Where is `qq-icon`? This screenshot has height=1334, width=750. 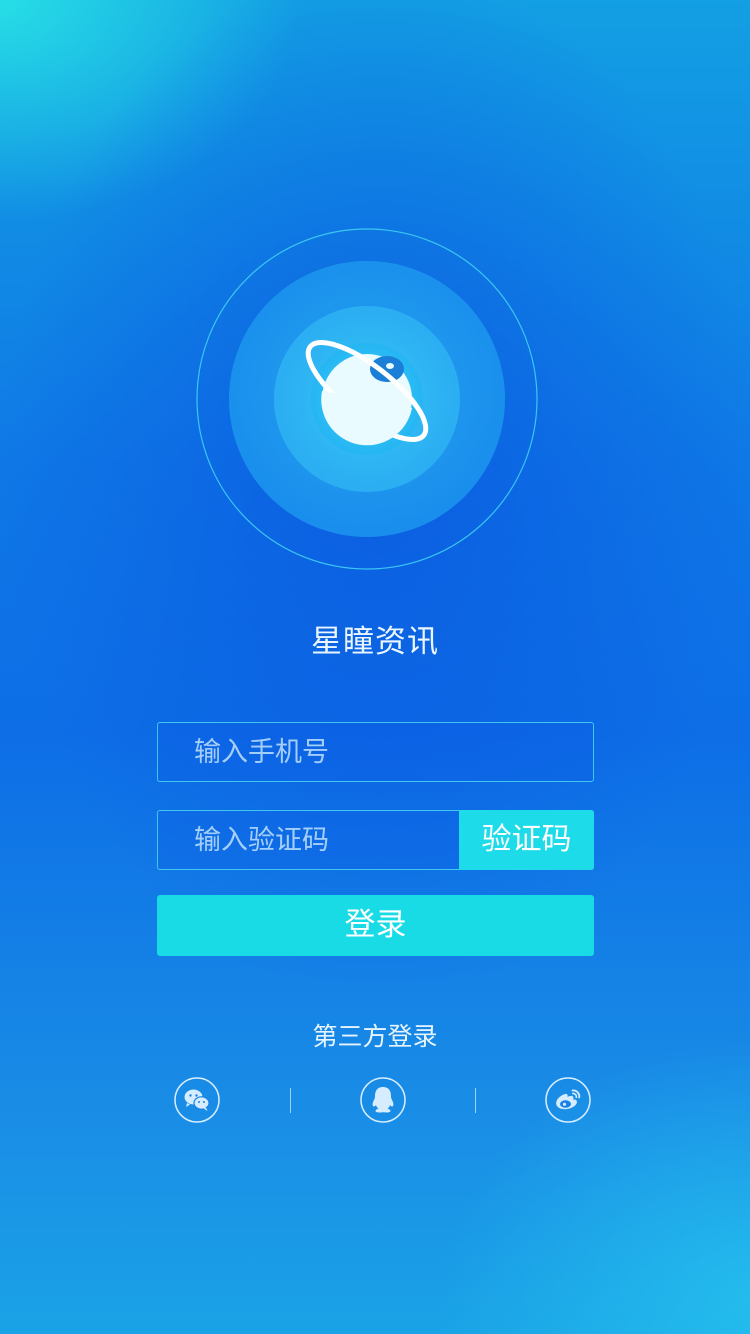 qq-icon is located at coordinates (383, 1100).